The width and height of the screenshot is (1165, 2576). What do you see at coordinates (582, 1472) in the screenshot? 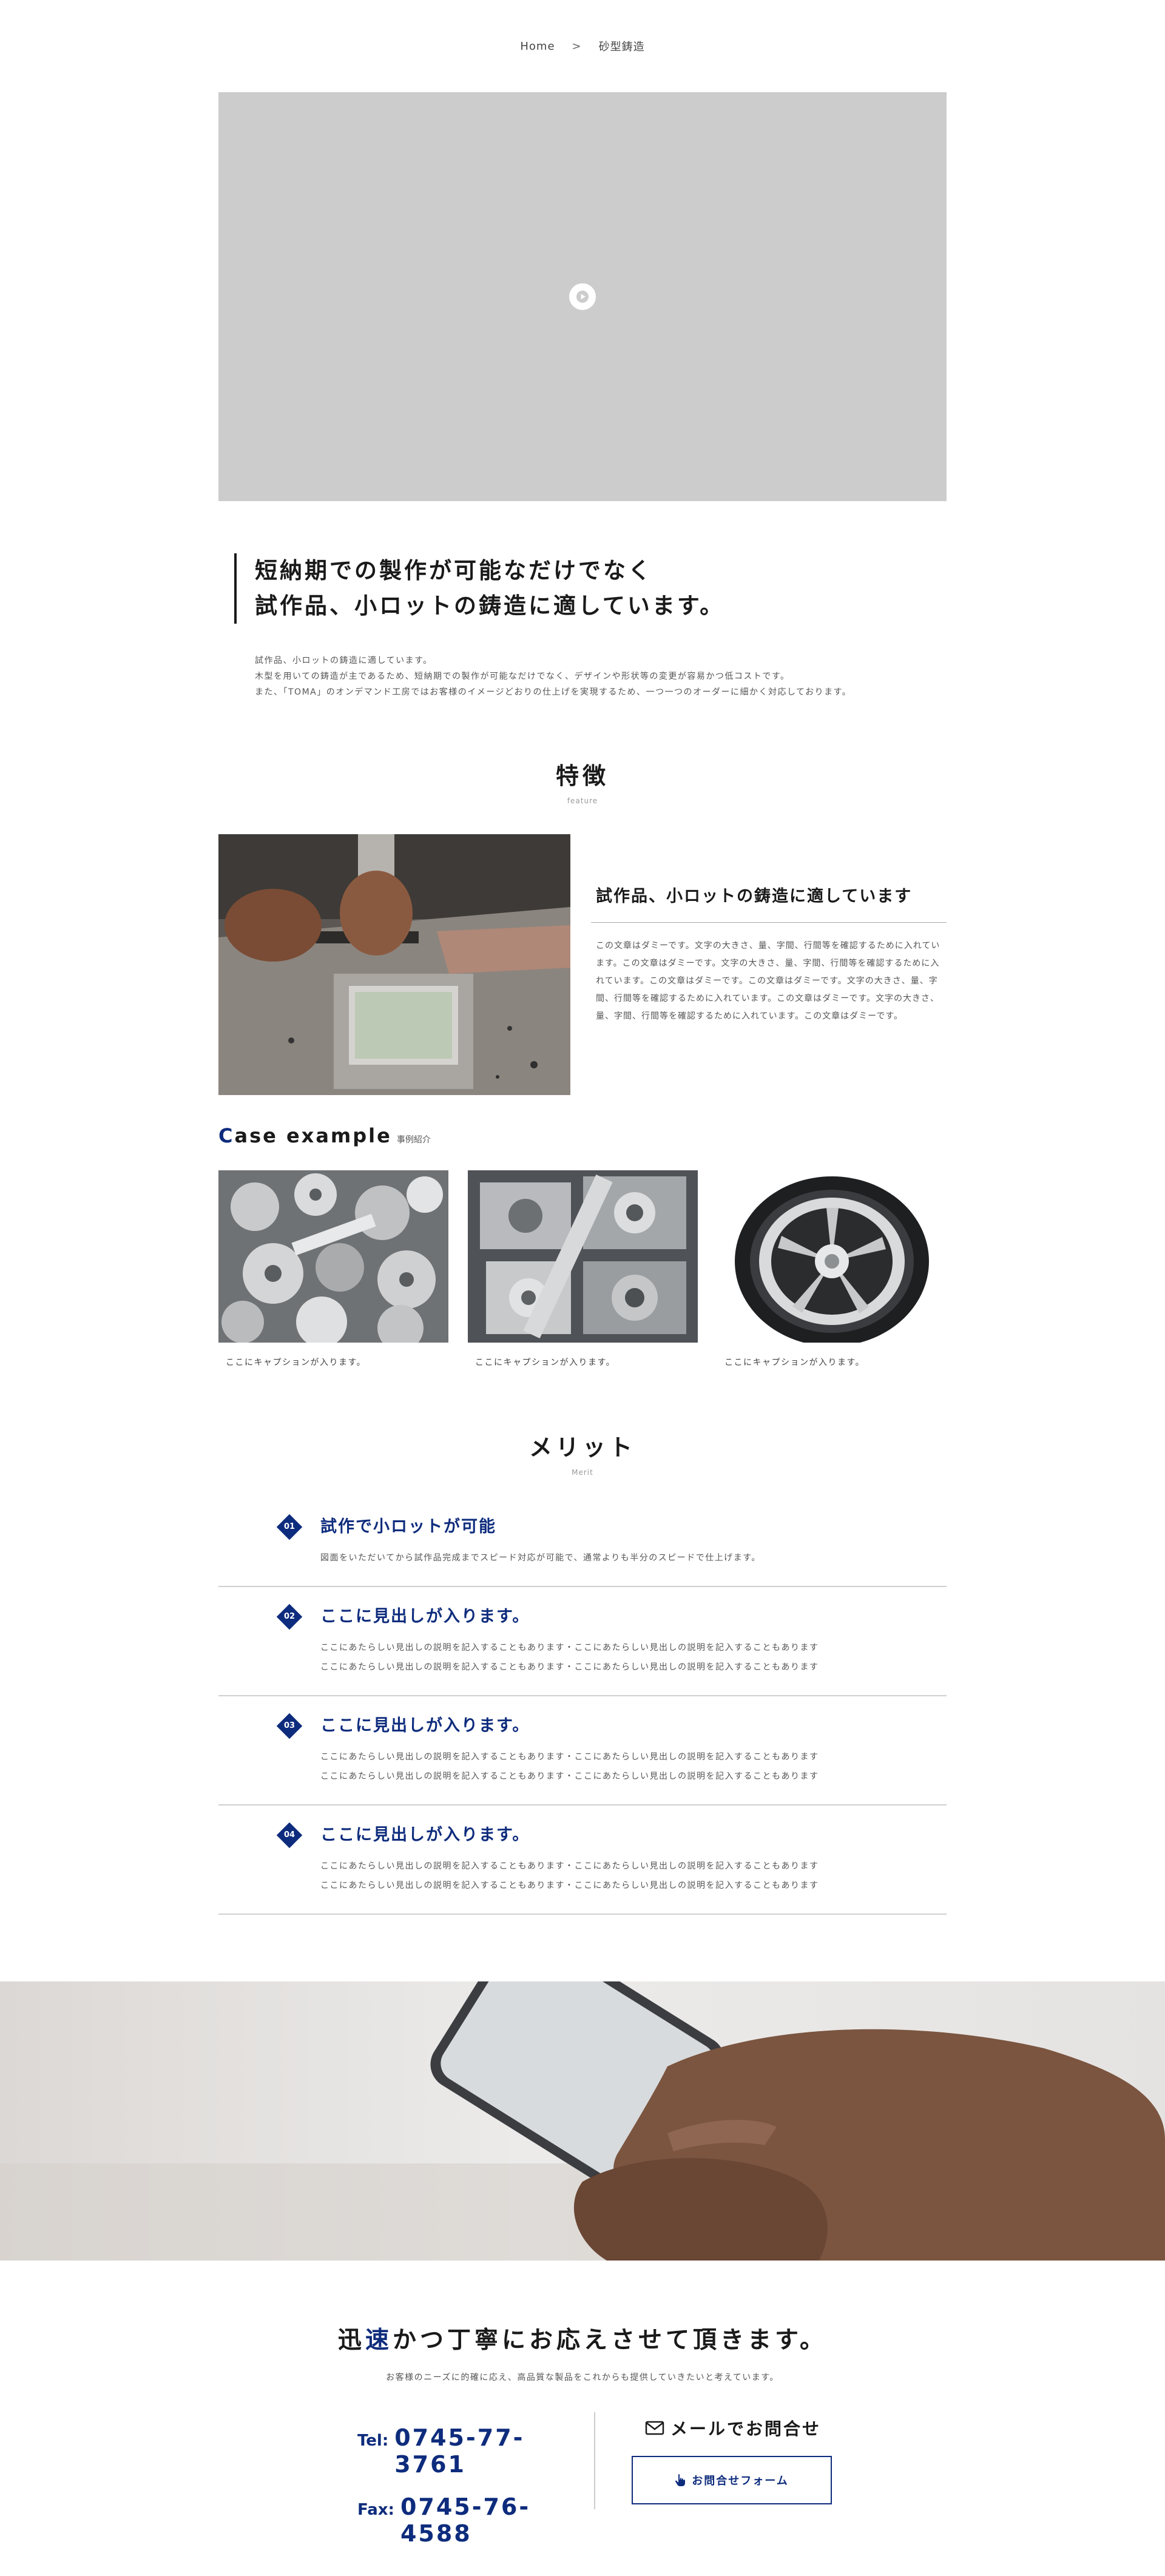
I see `merit-subtitle: Merit` at bounding box center [582, 1472].